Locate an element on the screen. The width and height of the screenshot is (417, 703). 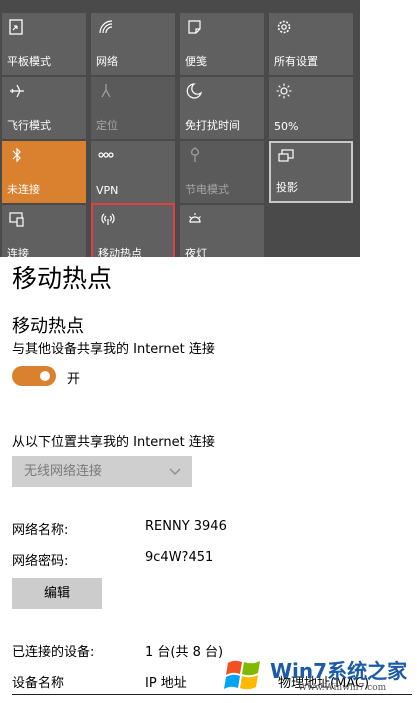
connected-devices-label: 已连接的设备: is located at coordinates (53, 652).